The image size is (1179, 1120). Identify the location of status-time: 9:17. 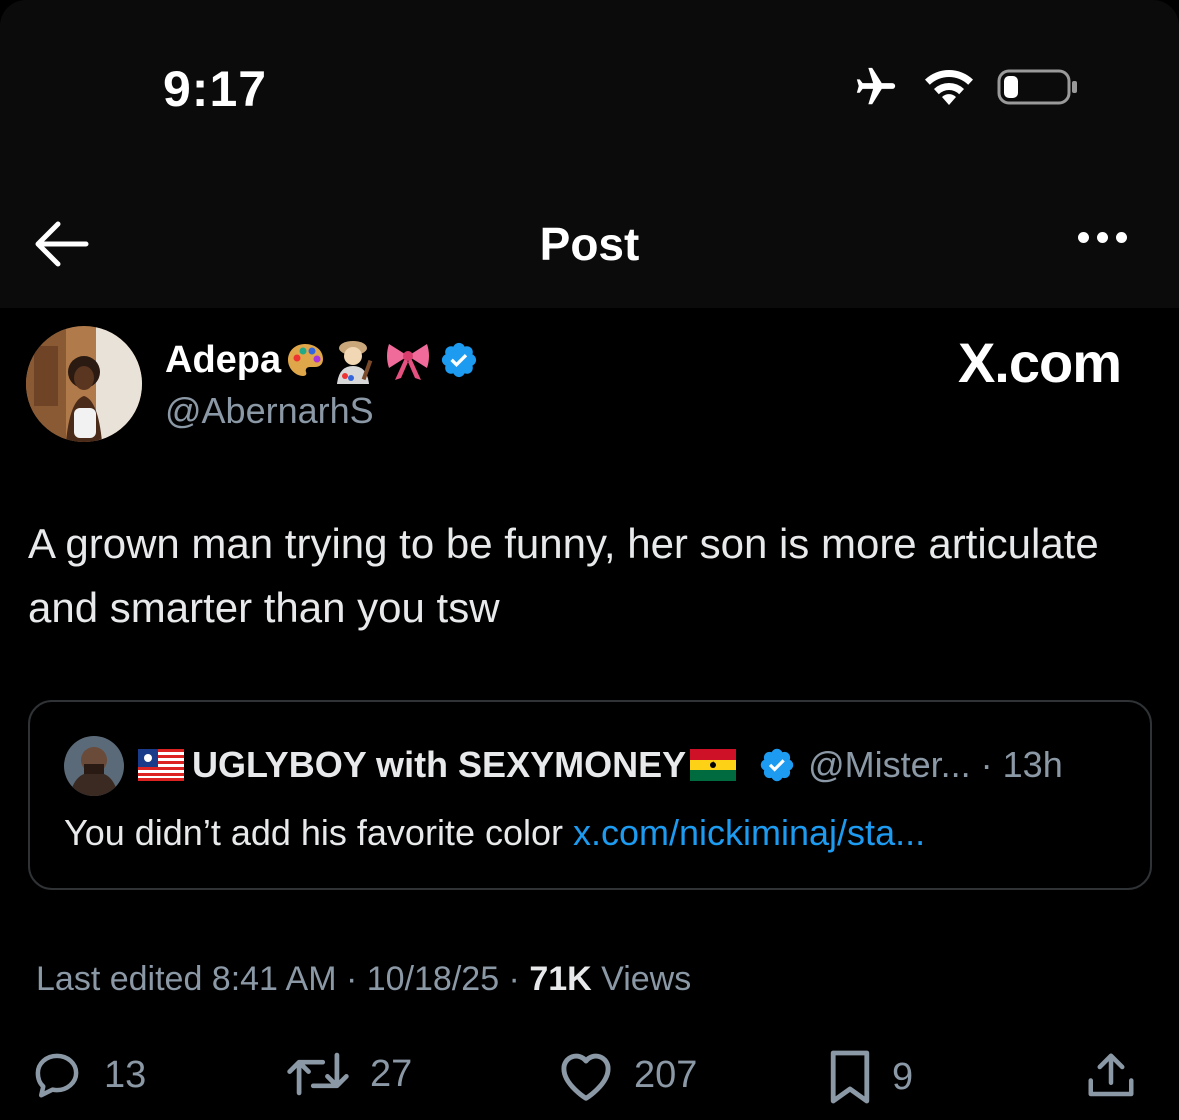
(215, 89).